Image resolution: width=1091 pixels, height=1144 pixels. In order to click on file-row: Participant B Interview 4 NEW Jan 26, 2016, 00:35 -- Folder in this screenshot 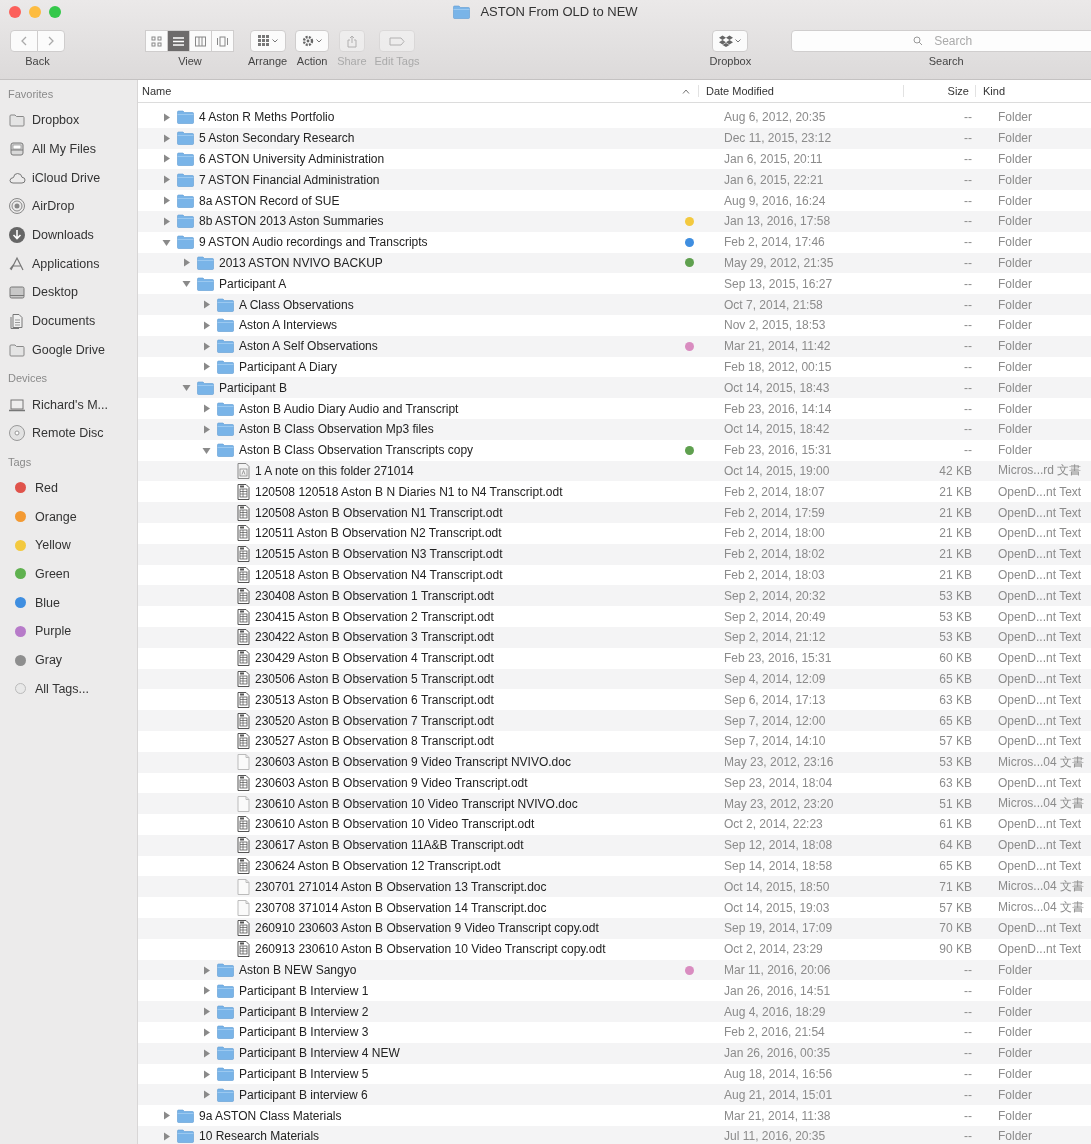, I will do `click(614, 1053)`.